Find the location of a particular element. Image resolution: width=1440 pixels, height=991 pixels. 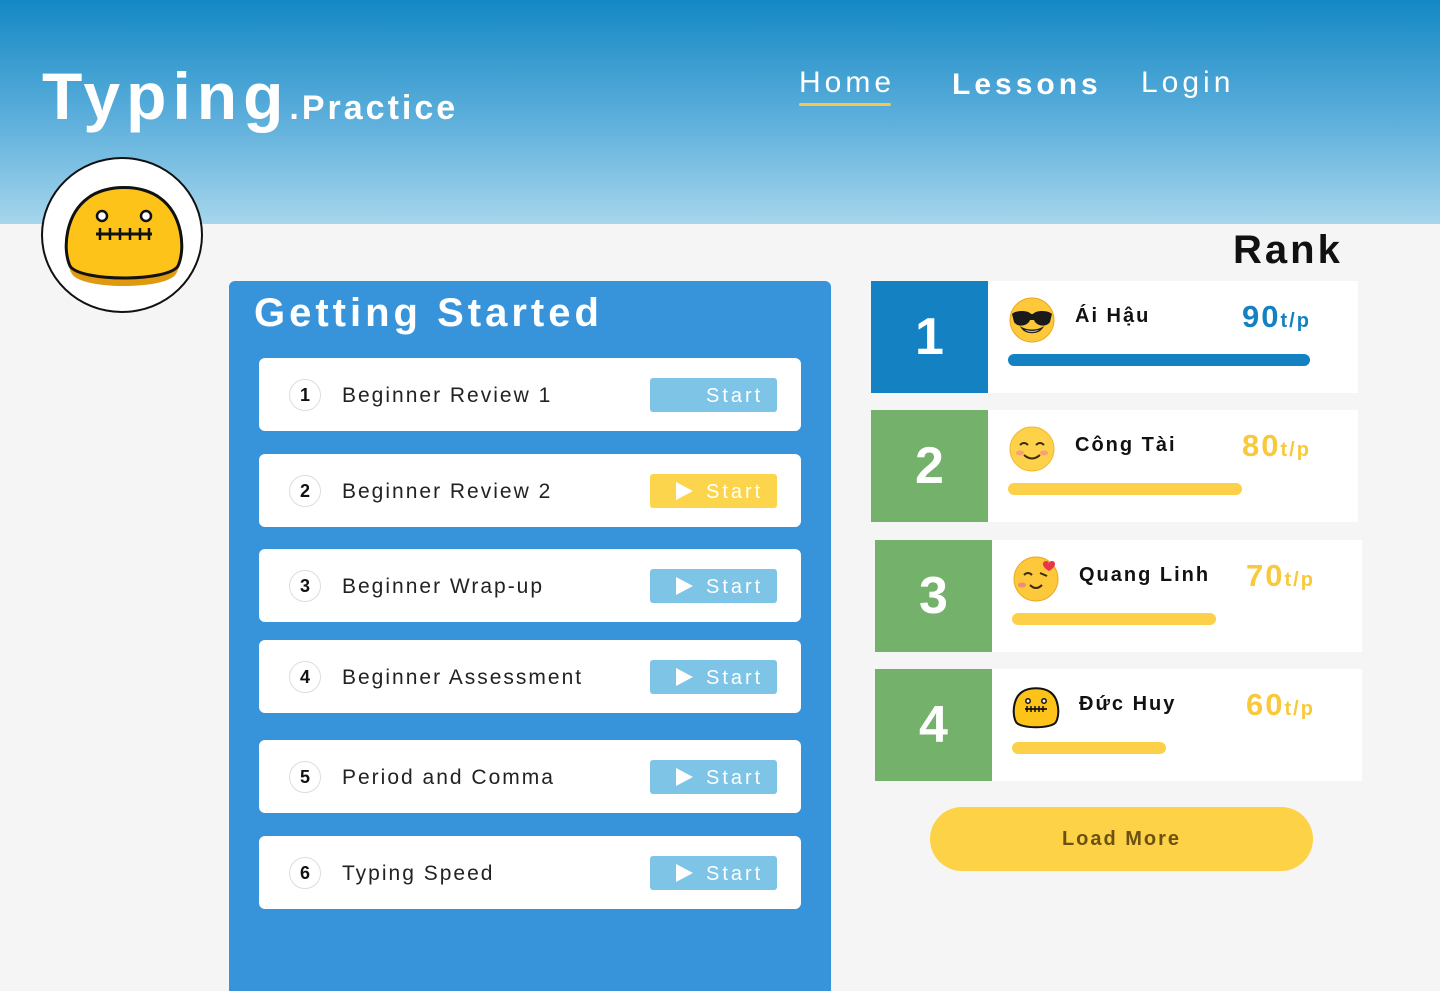

app-logo: Typing.Practice is located at coordinates (250, 96).